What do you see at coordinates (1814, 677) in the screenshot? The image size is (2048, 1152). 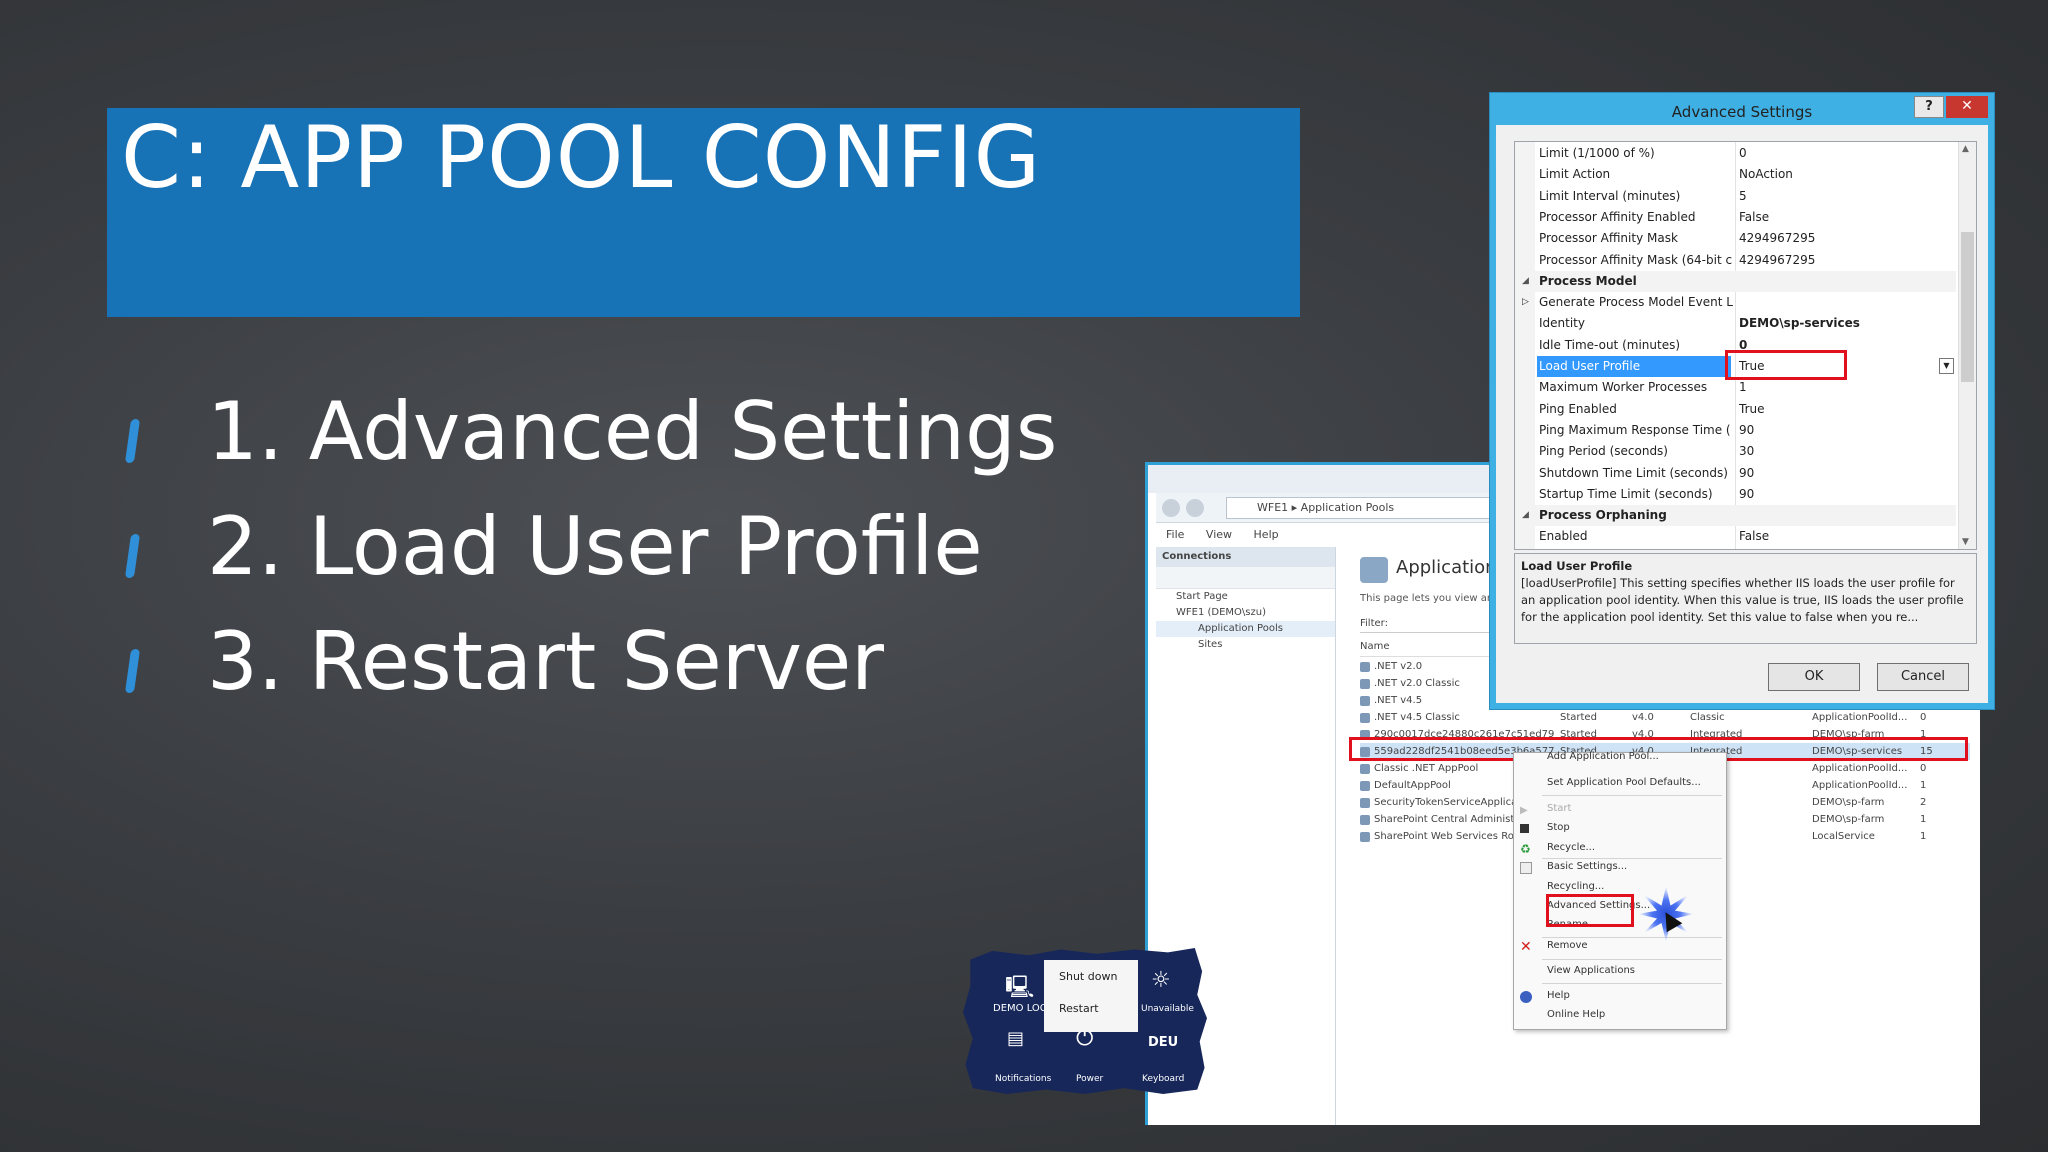 I see `ok-button: OK` at bounding box center [1814, 677].